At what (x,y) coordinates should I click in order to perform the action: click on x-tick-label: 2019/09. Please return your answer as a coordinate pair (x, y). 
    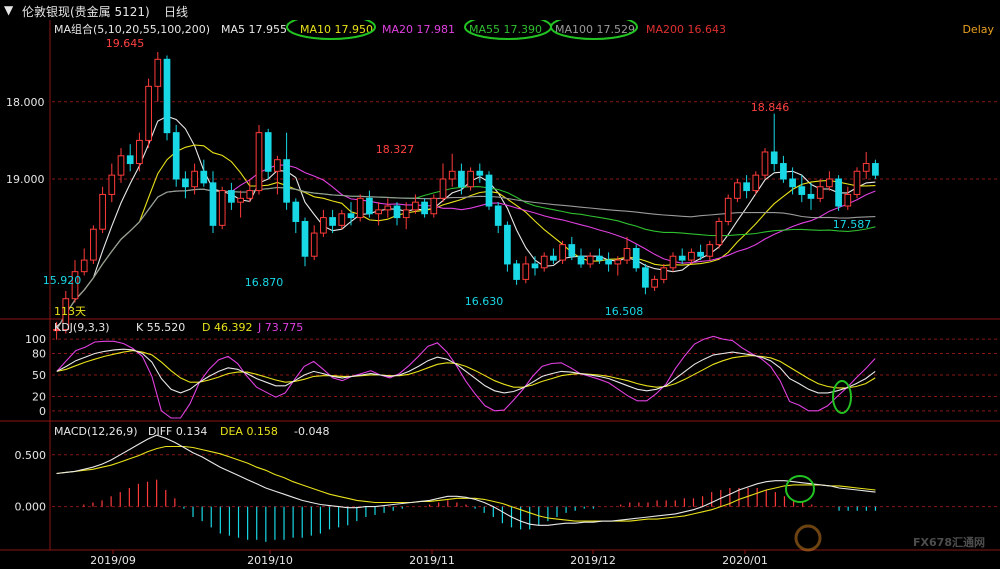
    Looking at the image, I should click on (113, 560).